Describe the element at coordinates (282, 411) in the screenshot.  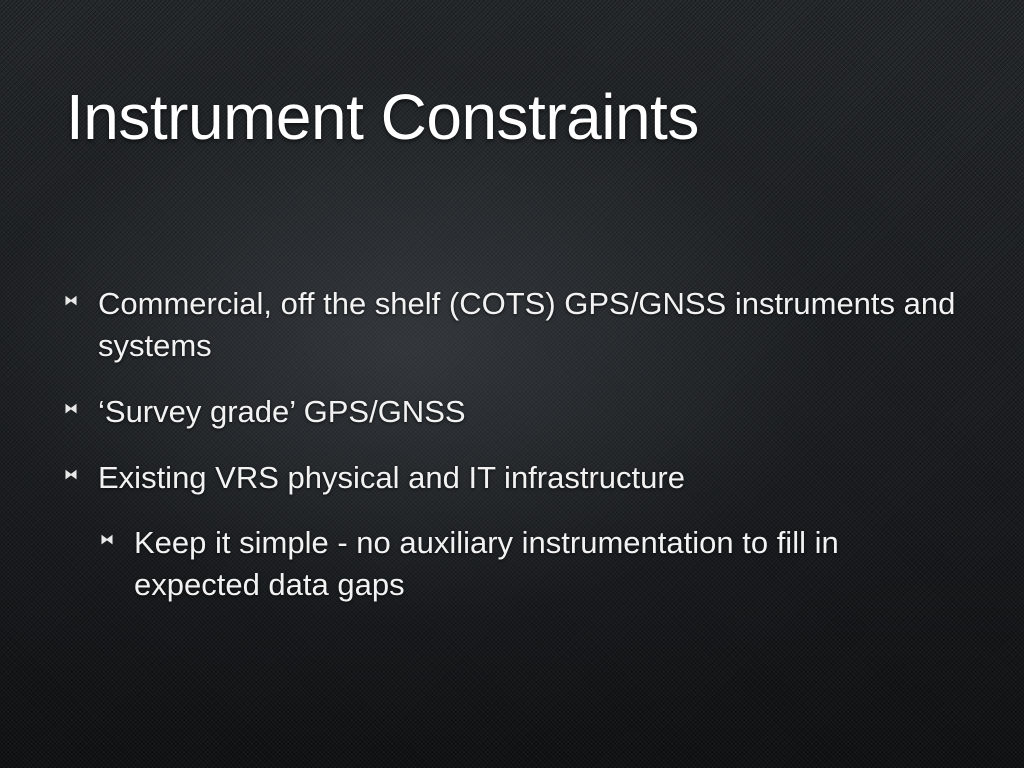
I see `bullet-text: ‘Survey grade’ GPS/GNSS` at that location.